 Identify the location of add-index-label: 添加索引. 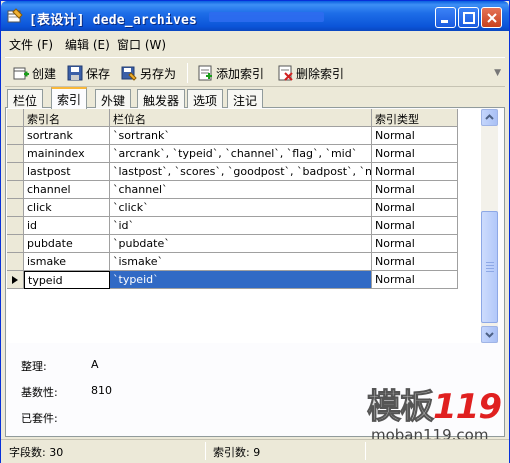
(240, 73).